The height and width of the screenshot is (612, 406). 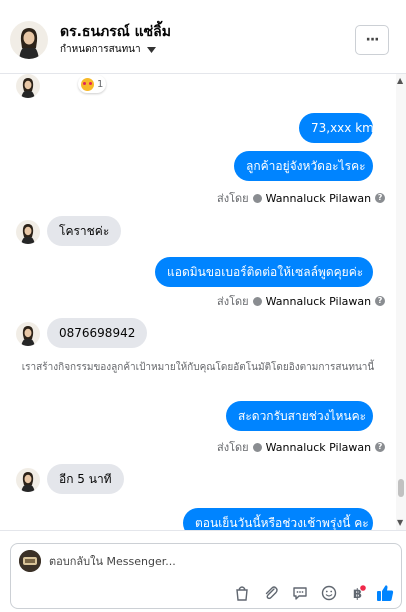 What do you see at coordinates (358, 593) in the screenshot?
I see `baht-icon: ฿` at bounding box center [358, 593].